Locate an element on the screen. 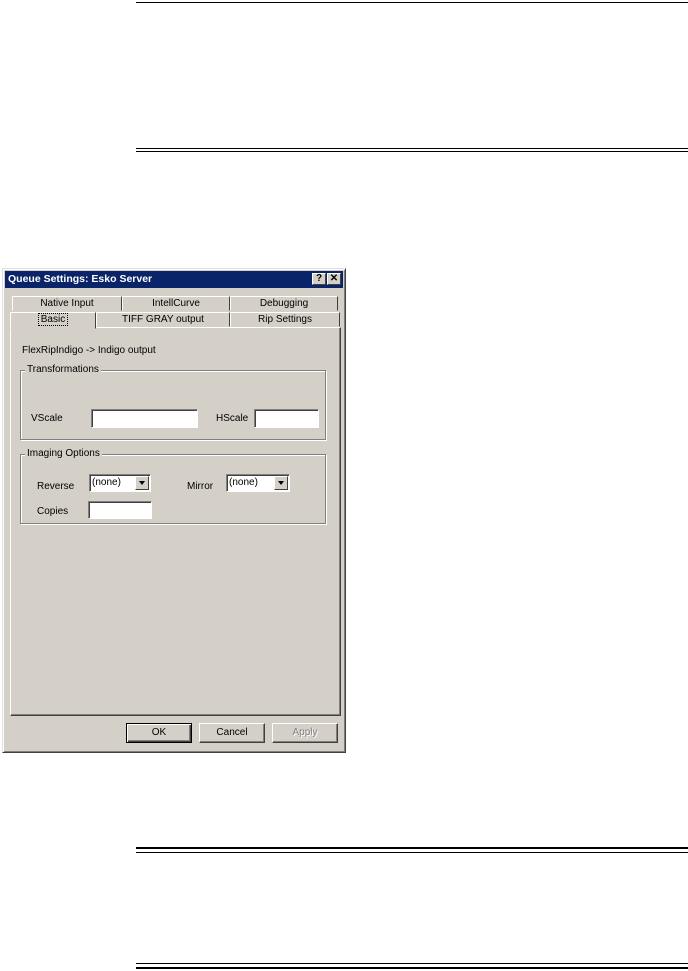  imaging-options-legend: Imaging Options is located at coordinates (63, 453).